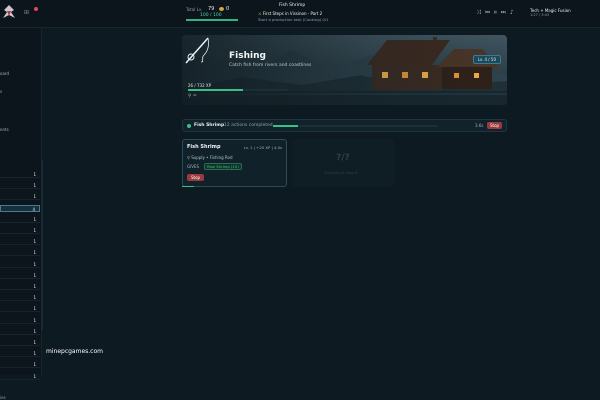 The height and width of the screenshot is (400, 600). Describe the element at coordinates (228, 9) in the screenshot. I see `coin-count: 0` at that location.